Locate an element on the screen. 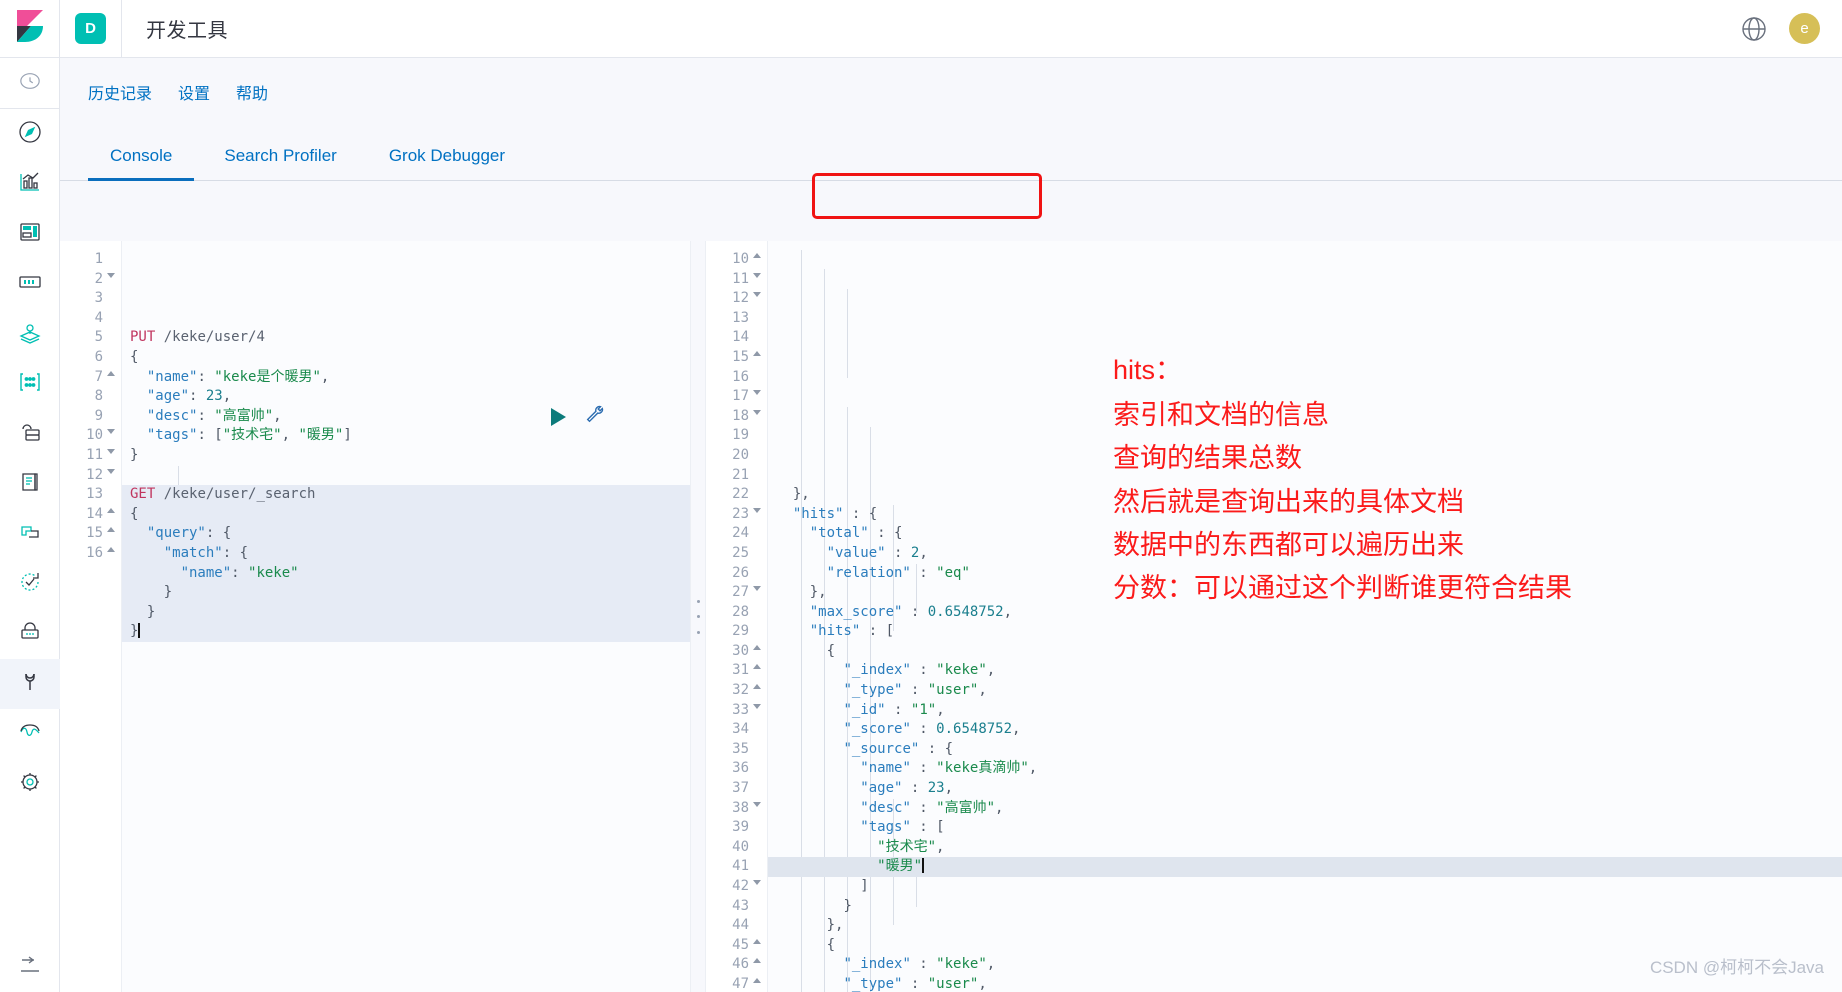 This screenshot has height=992, width=1842. code-line: "name": "keke" is located at coordinates (406, 573).